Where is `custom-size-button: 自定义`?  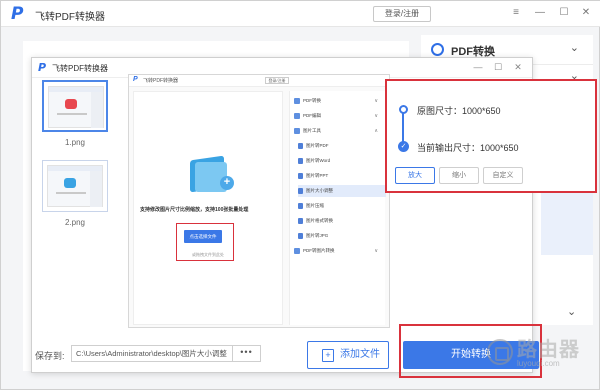
custom-size-button: 自定义 is located at coordinates (503, 175).